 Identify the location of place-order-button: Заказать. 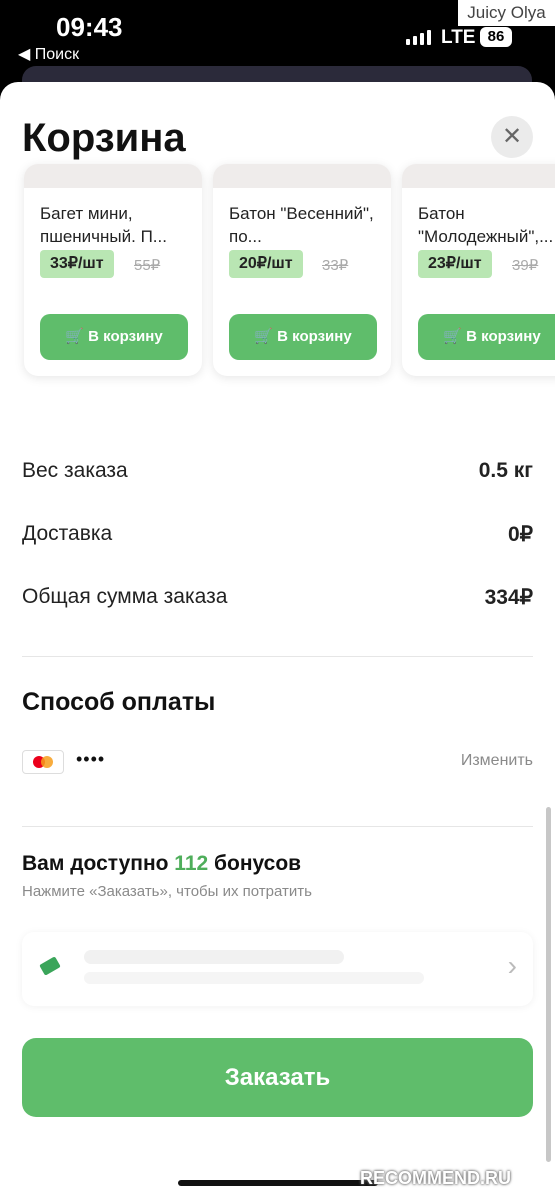
(277, 1077).